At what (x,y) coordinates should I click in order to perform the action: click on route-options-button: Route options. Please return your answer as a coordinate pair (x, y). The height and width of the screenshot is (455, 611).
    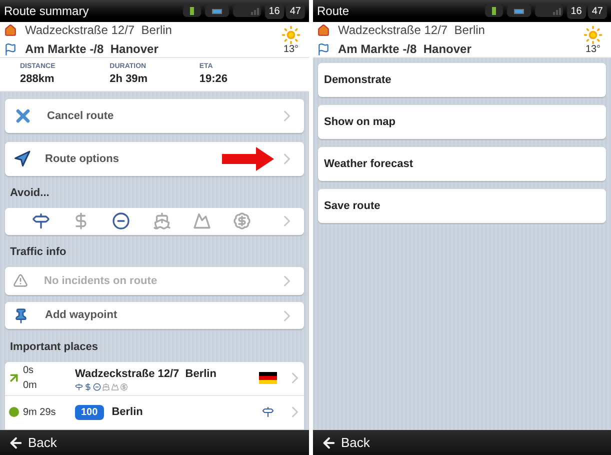
    Looking at the image, I should click on (154, 159).